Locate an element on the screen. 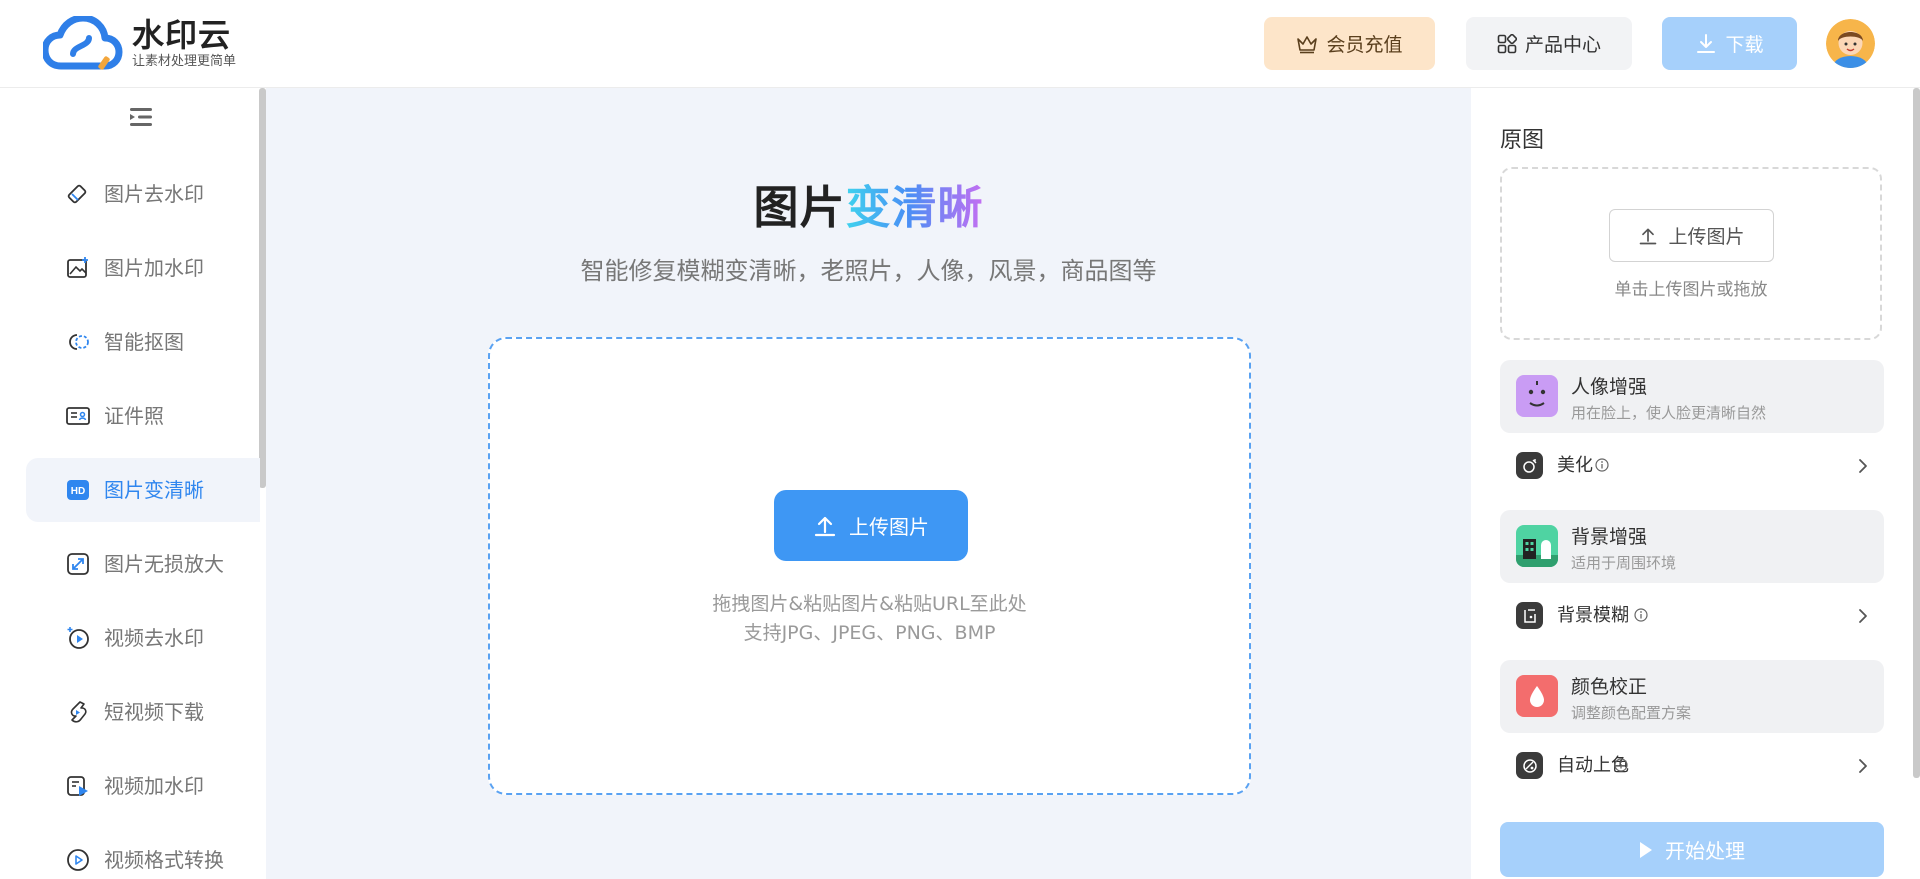 Image resolution: width=1920 pixels, height=879 pixels. card-title: 颜色校正 is located at coordinates (1609, 687).